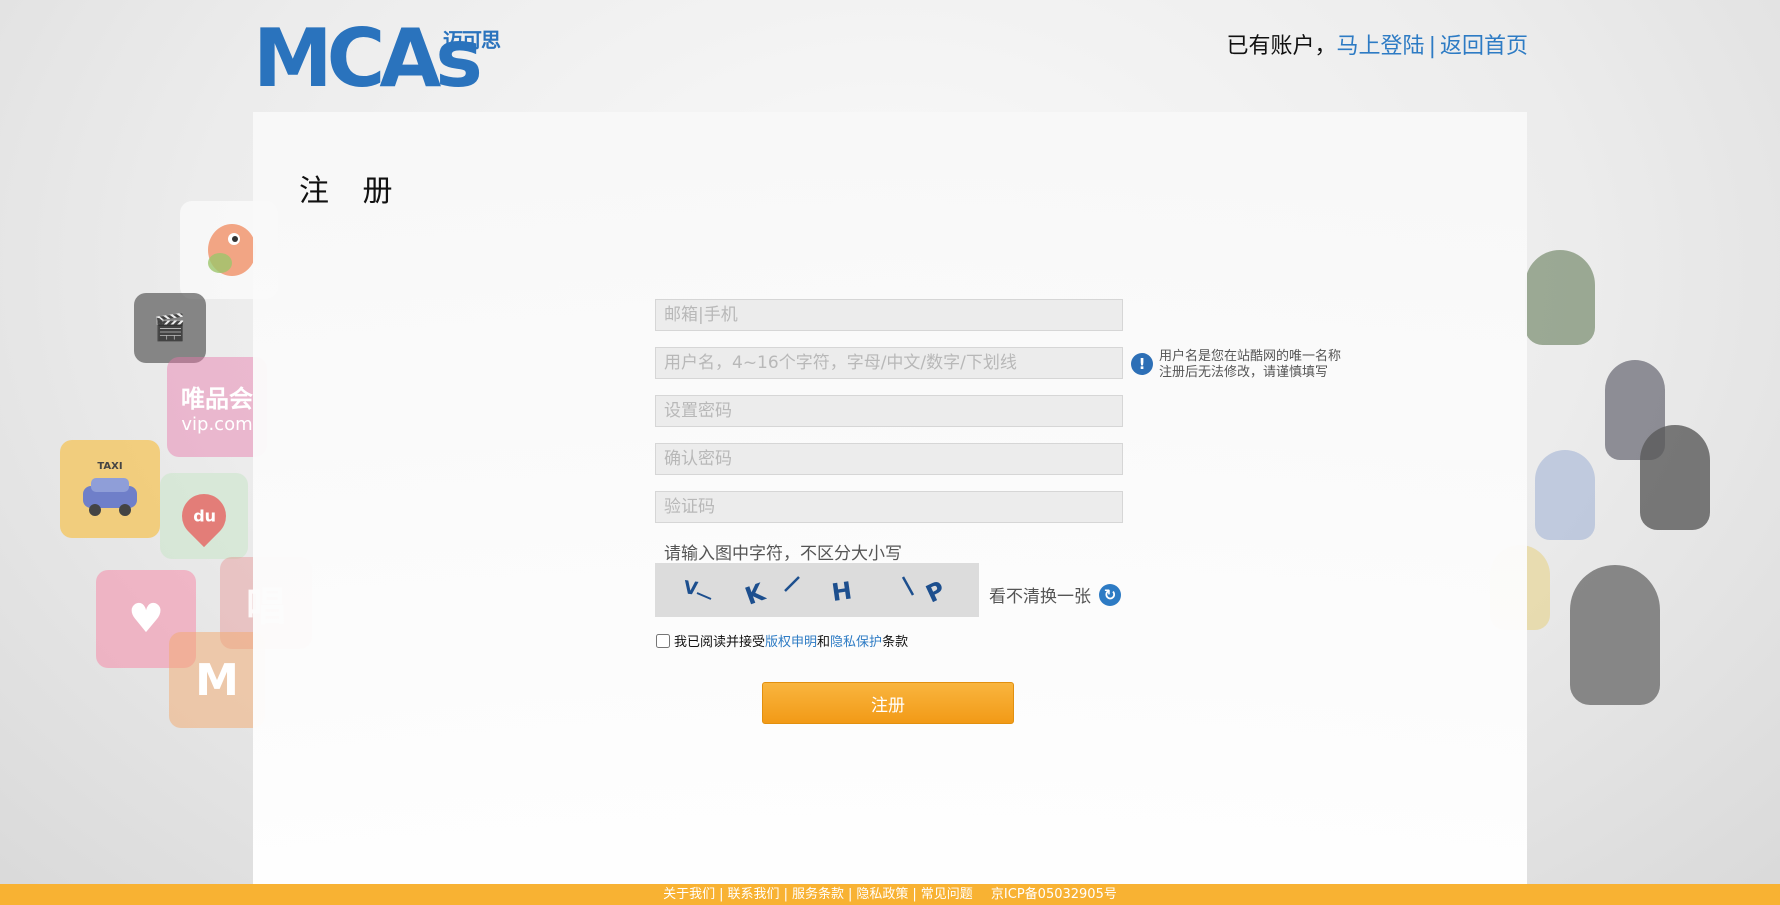 The image size is (1780, 905). What do you see at coordinates (1381, 46) in the screenshot?
I see `login-link: 马上登陆` at bounding box center [1381, 46].